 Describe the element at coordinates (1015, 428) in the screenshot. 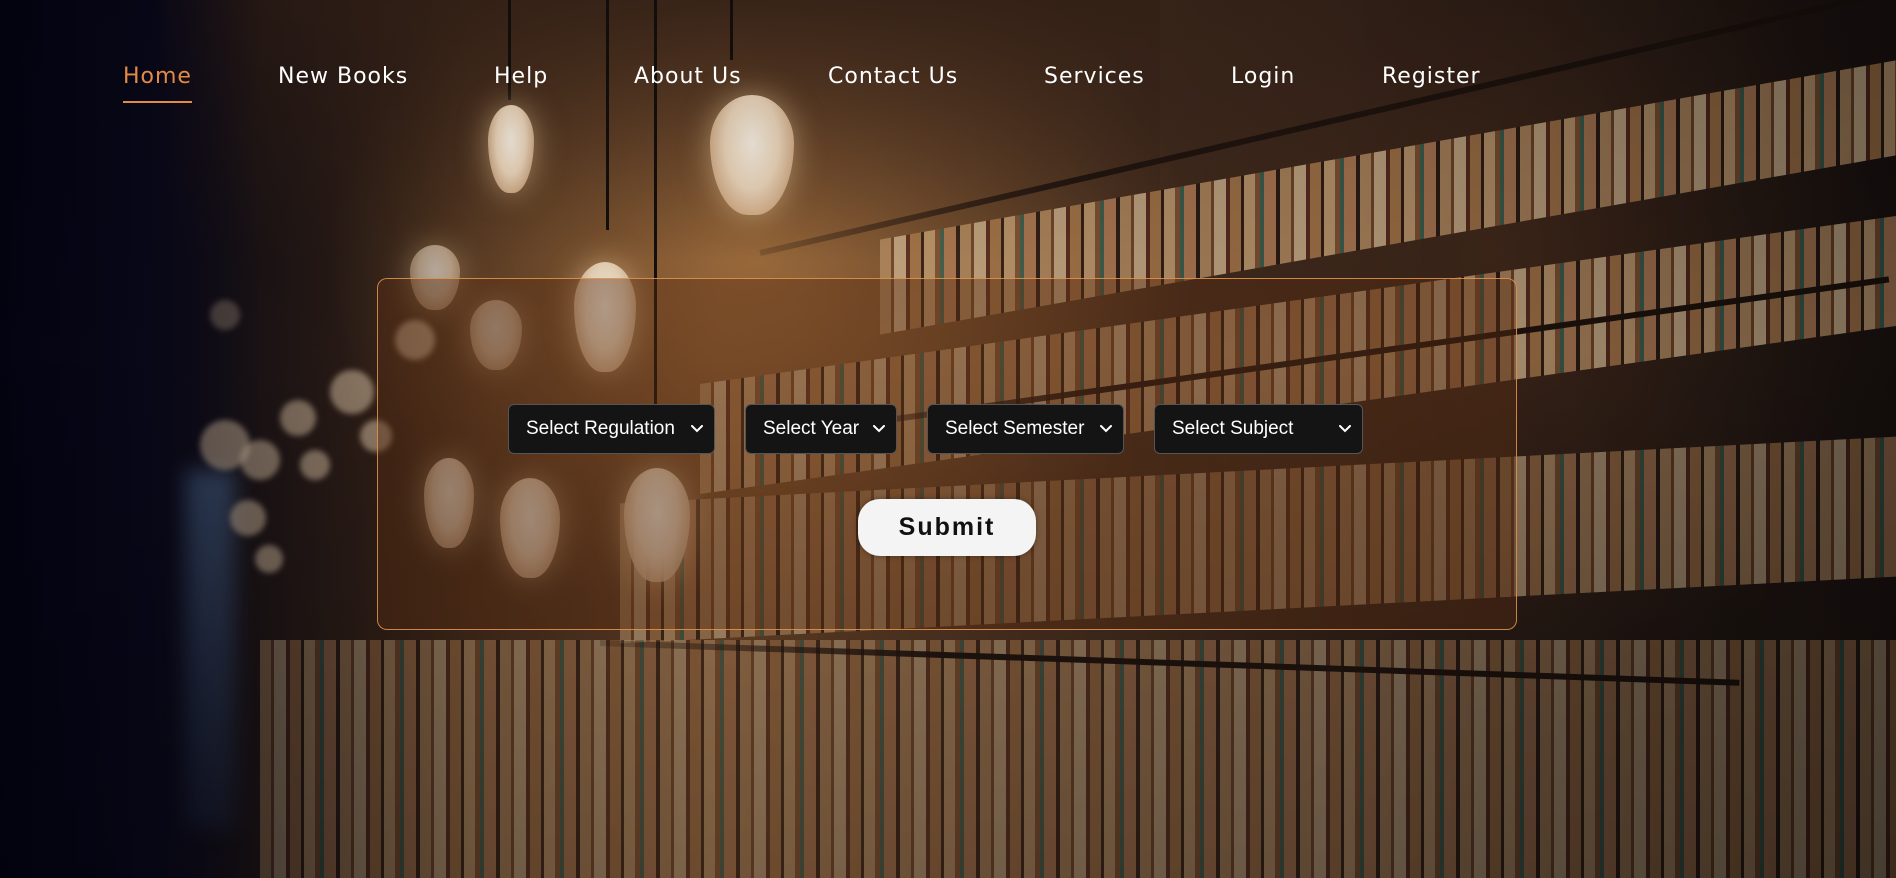

I see `semester-select-value: Select Semester` at that location.